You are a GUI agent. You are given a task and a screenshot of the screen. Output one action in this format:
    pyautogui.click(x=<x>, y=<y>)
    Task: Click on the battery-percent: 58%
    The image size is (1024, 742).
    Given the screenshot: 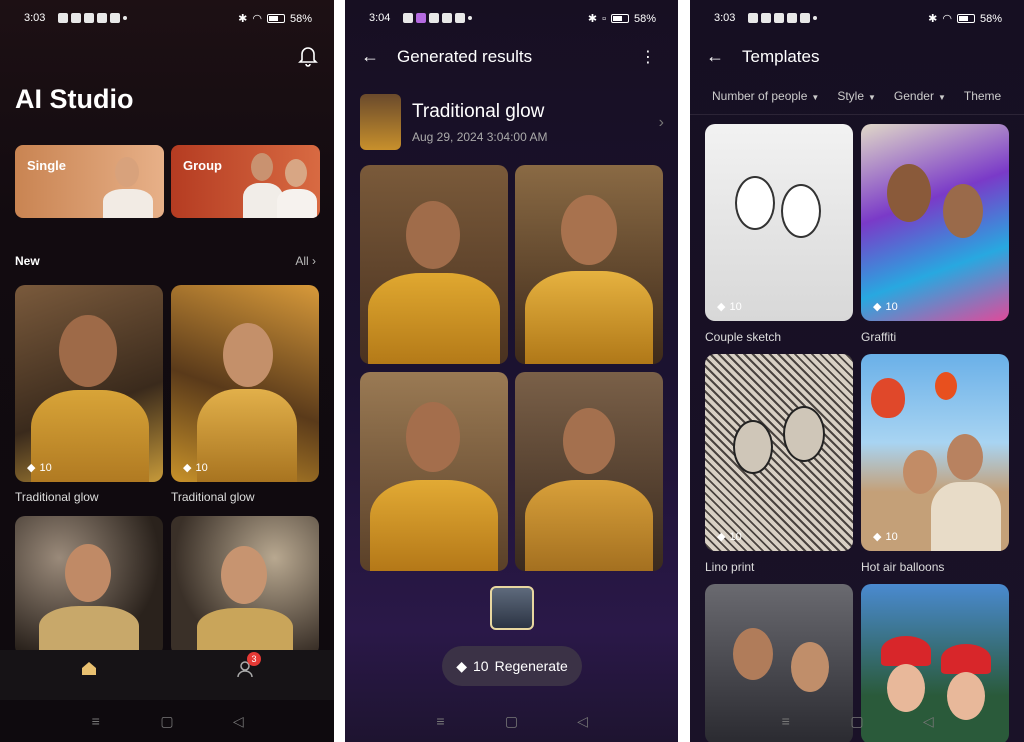 What is the action you would take?
    pyautogui.click(x=300, y=18)
    